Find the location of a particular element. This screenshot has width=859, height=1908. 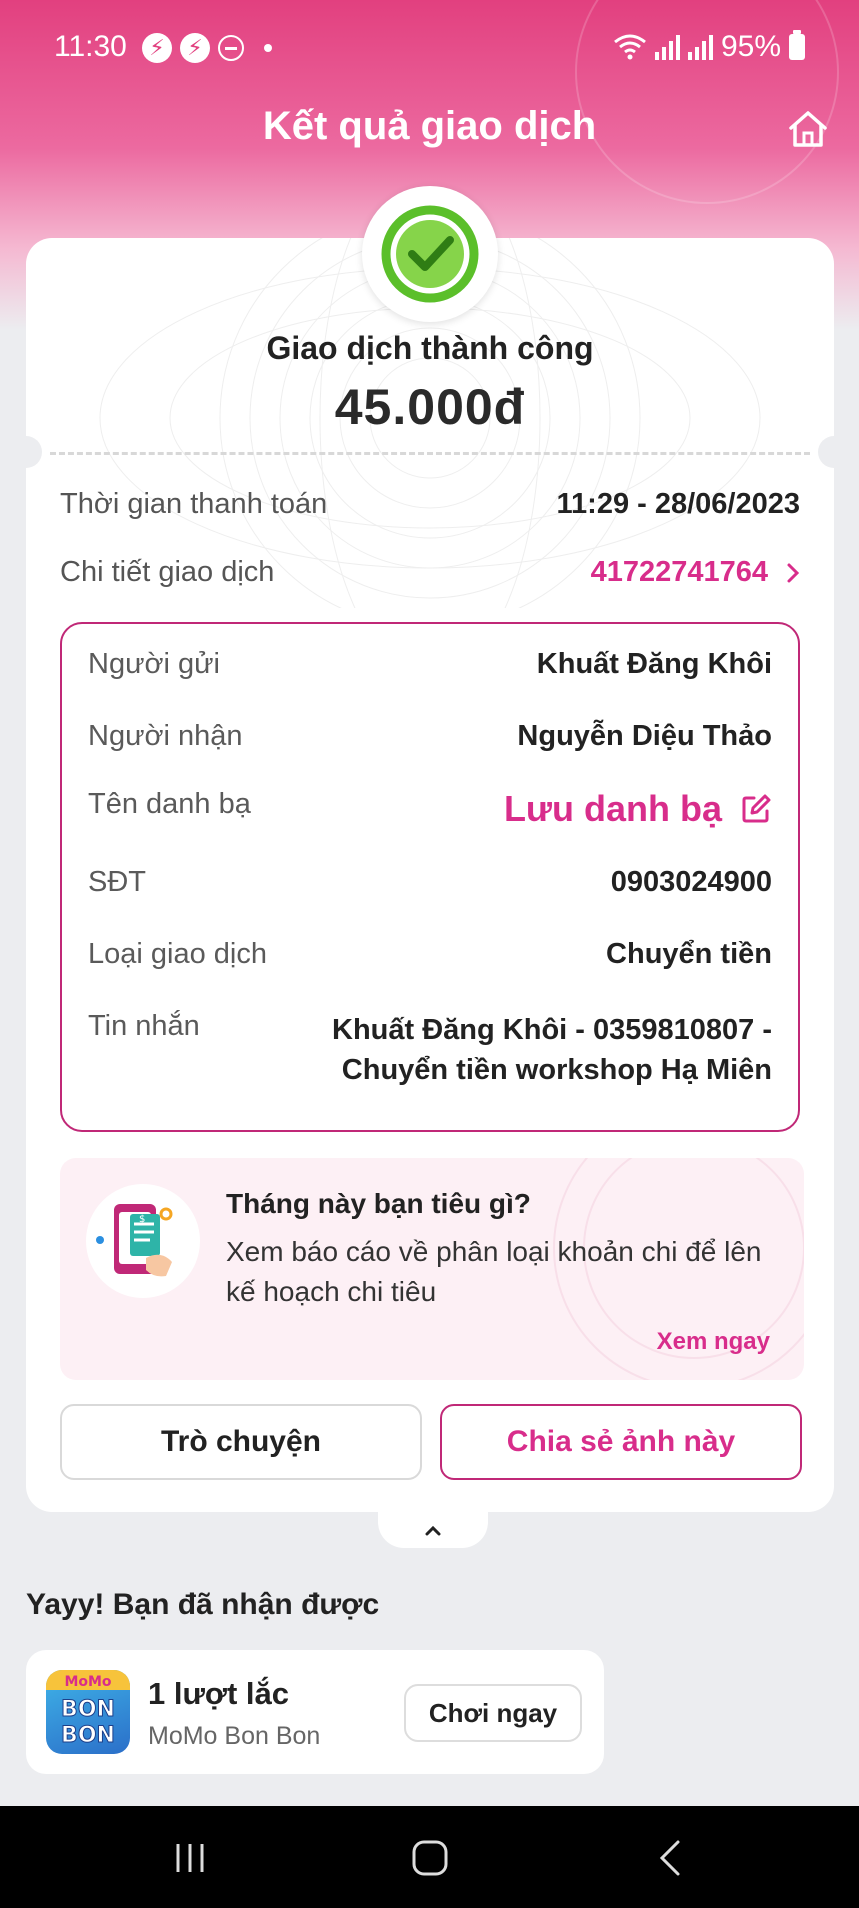

system-navigation-bar is located at coordinates (429, 1857).